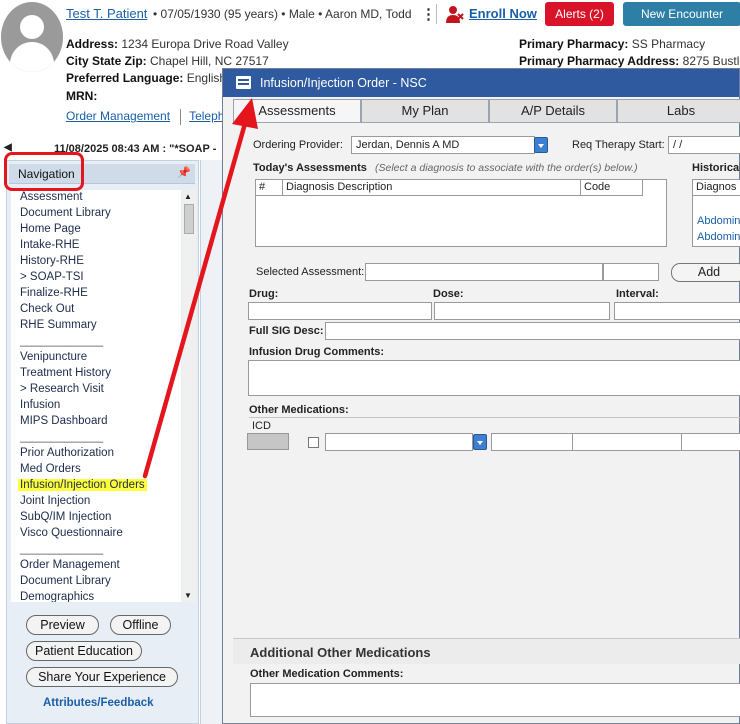  Describe the element at coordinates (64, 421) in the screenshot. I see `nav-item: MIPS Dashboard` at that location.